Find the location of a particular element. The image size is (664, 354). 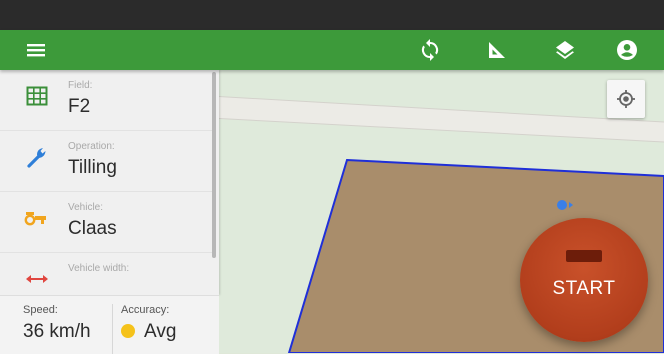

sidebar-scrollbar is located at coordinates (214, 165).